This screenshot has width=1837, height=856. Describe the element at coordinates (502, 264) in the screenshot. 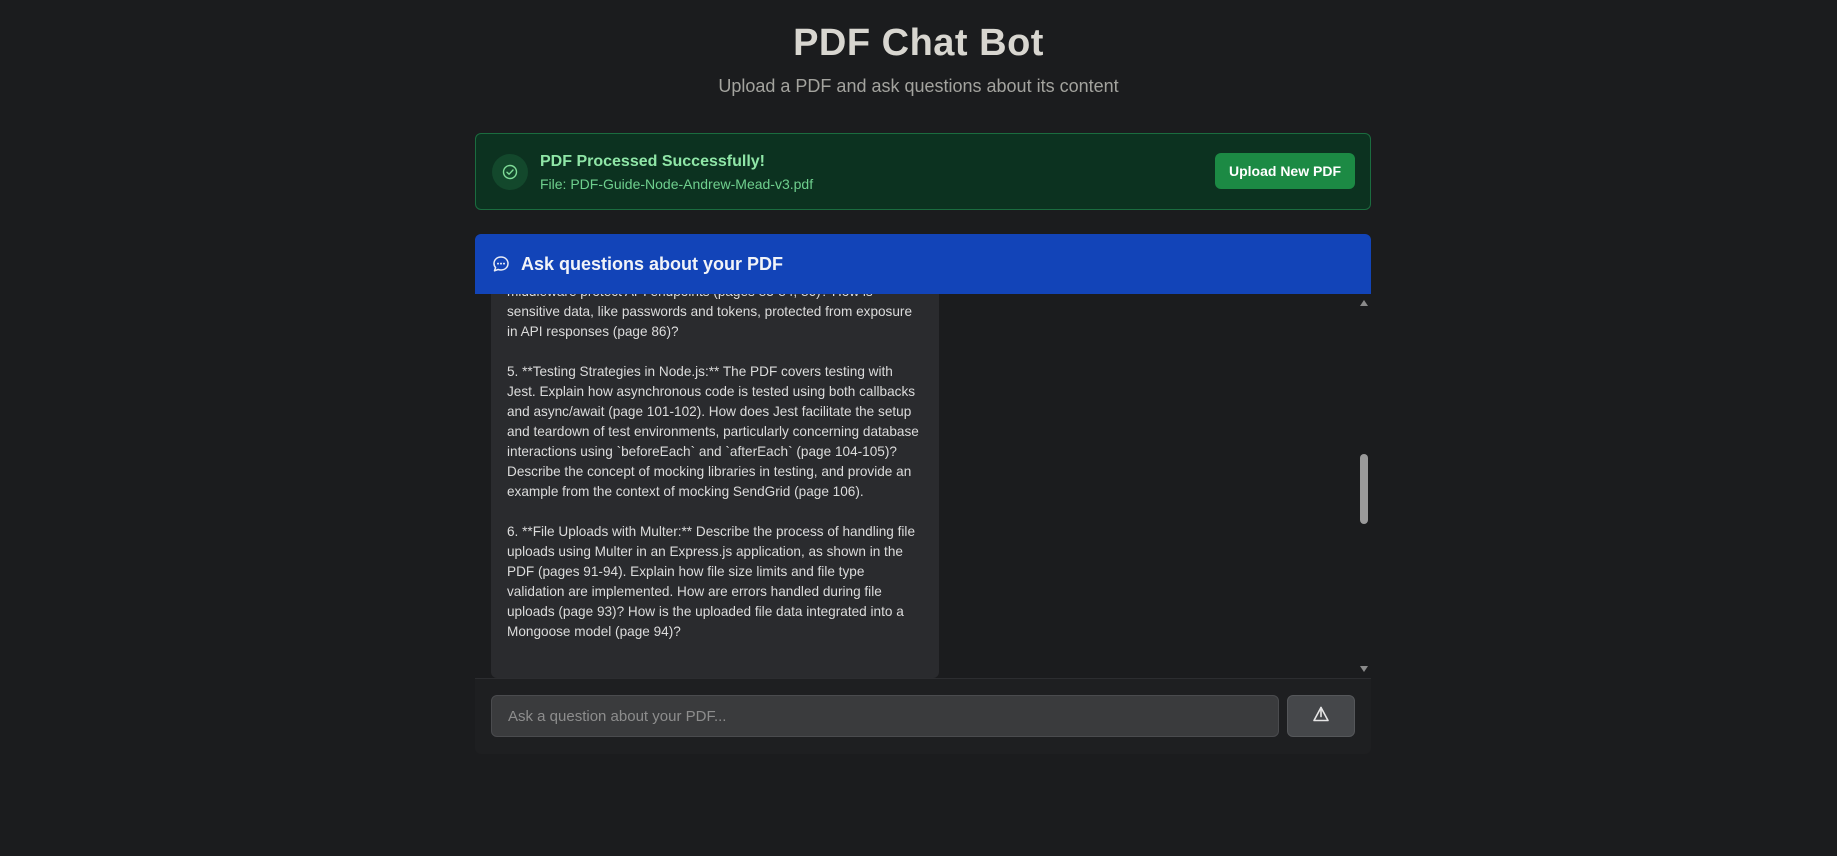

I see `chat-bubble-icon` at that location.